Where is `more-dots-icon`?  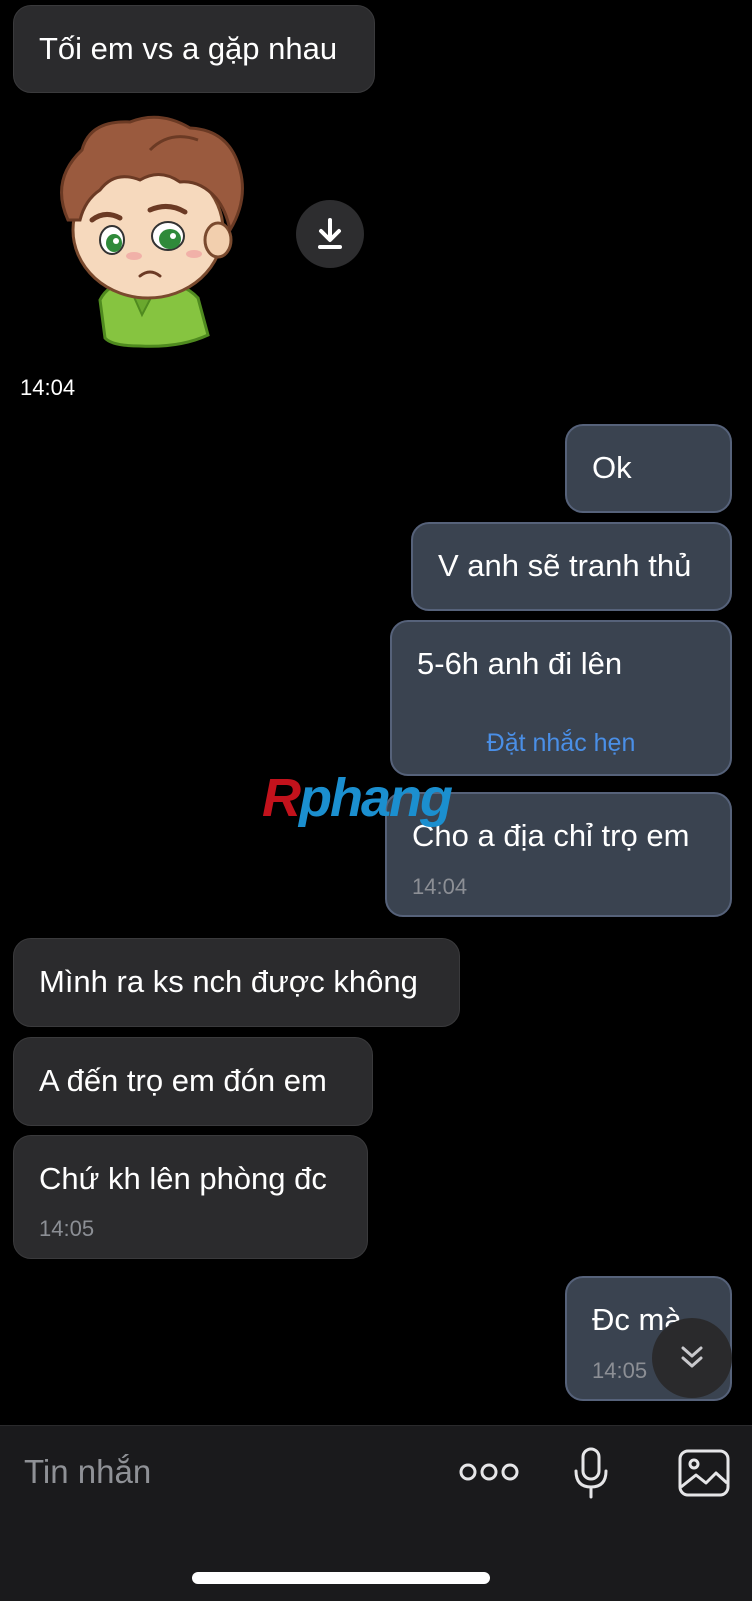 more-dots-icon is located at coordinates (489, 1472).